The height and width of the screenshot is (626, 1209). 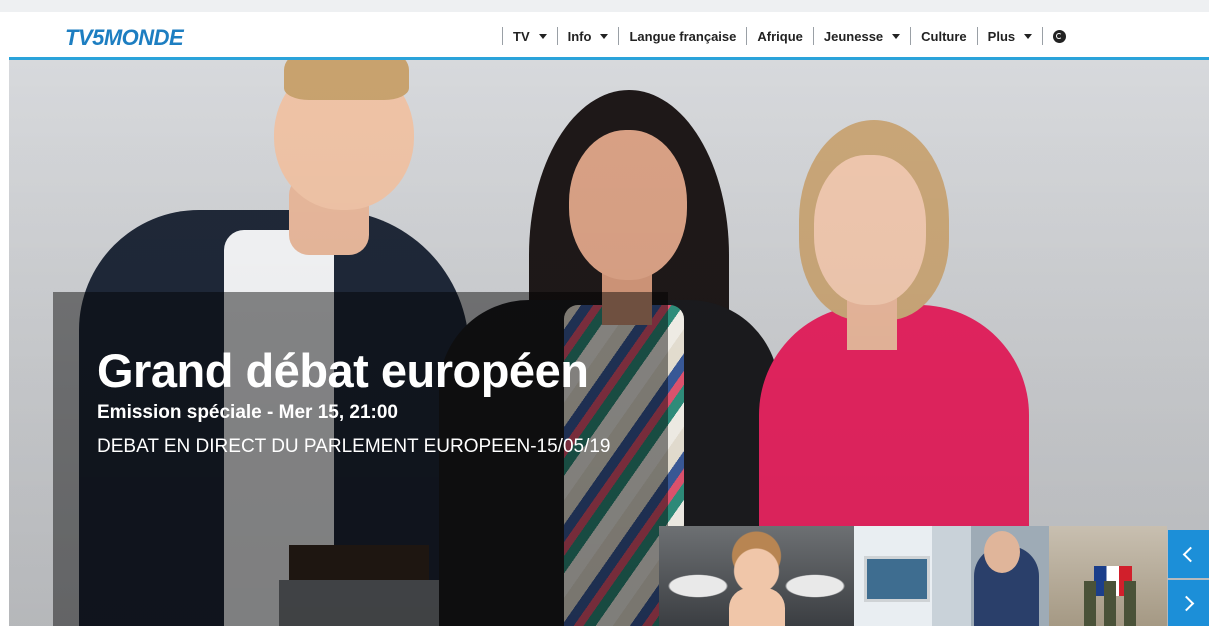 I want to click on chevron-right-icon, so click(x=1186, y=603).